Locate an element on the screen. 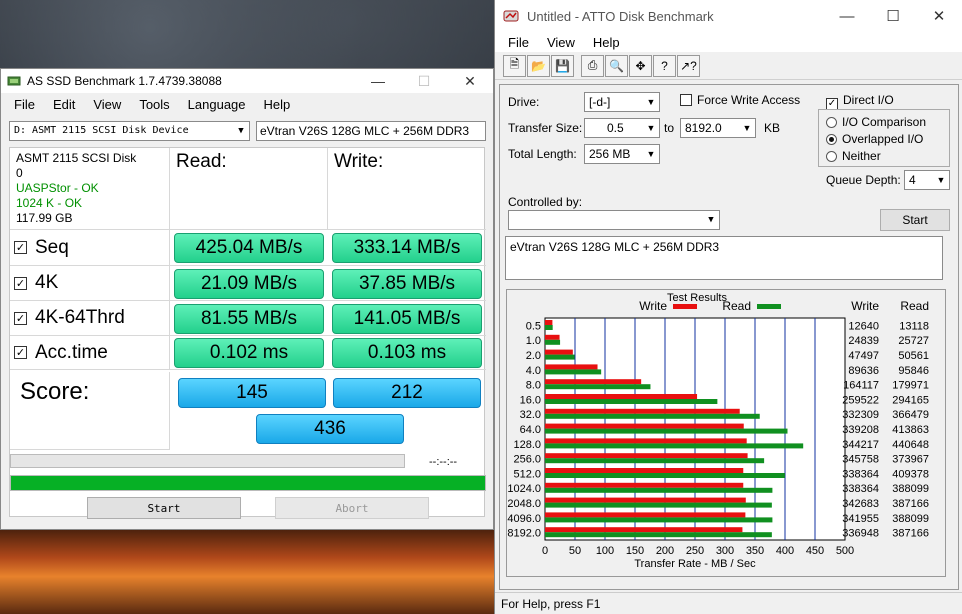  y-tick-label: 16.0 is located at coordinates (530, 400).